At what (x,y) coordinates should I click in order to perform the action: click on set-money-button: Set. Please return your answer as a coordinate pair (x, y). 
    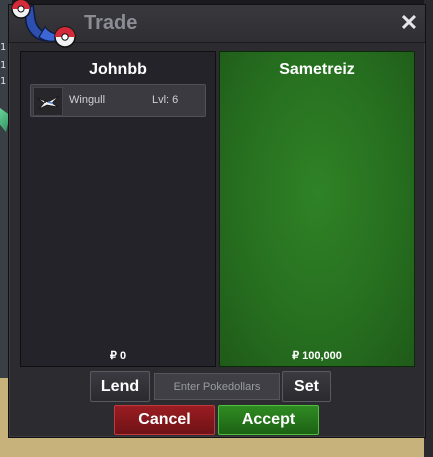
    Looking at the image, I should click on (306, 386).